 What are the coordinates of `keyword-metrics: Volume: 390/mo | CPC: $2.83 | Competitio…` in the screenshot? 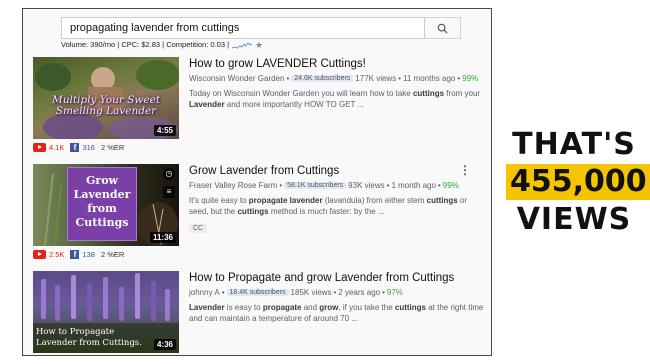 It's located at (162, 44).